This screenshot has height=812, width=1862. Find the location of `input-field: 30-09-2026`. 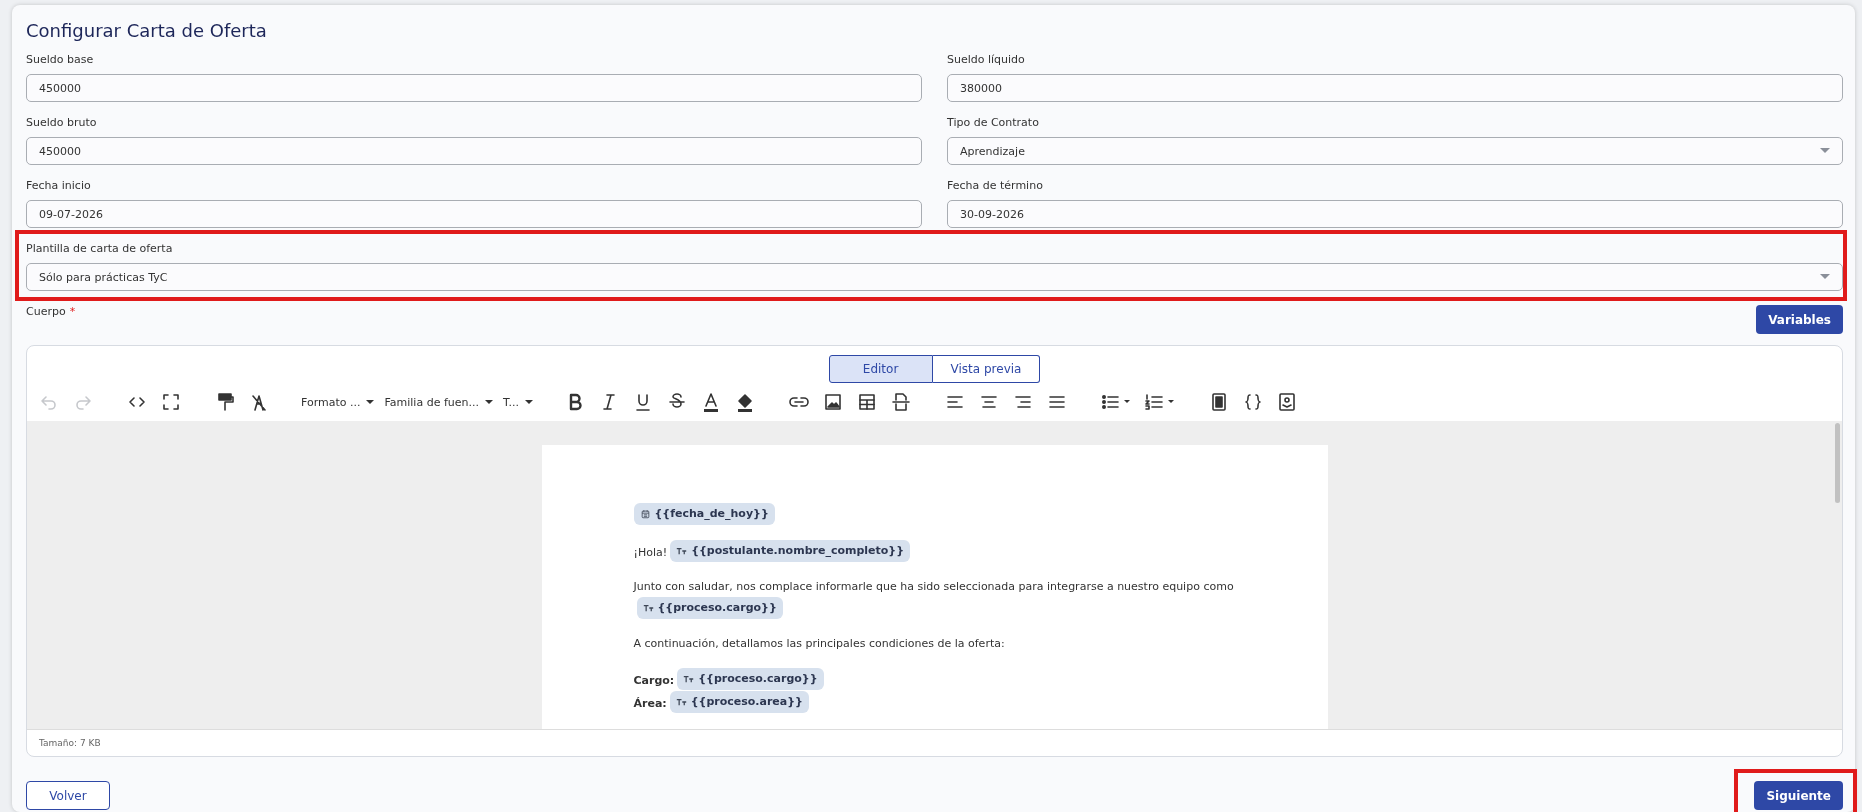

input-field: 30-09-2026 is located at coordinates (1395, 214).